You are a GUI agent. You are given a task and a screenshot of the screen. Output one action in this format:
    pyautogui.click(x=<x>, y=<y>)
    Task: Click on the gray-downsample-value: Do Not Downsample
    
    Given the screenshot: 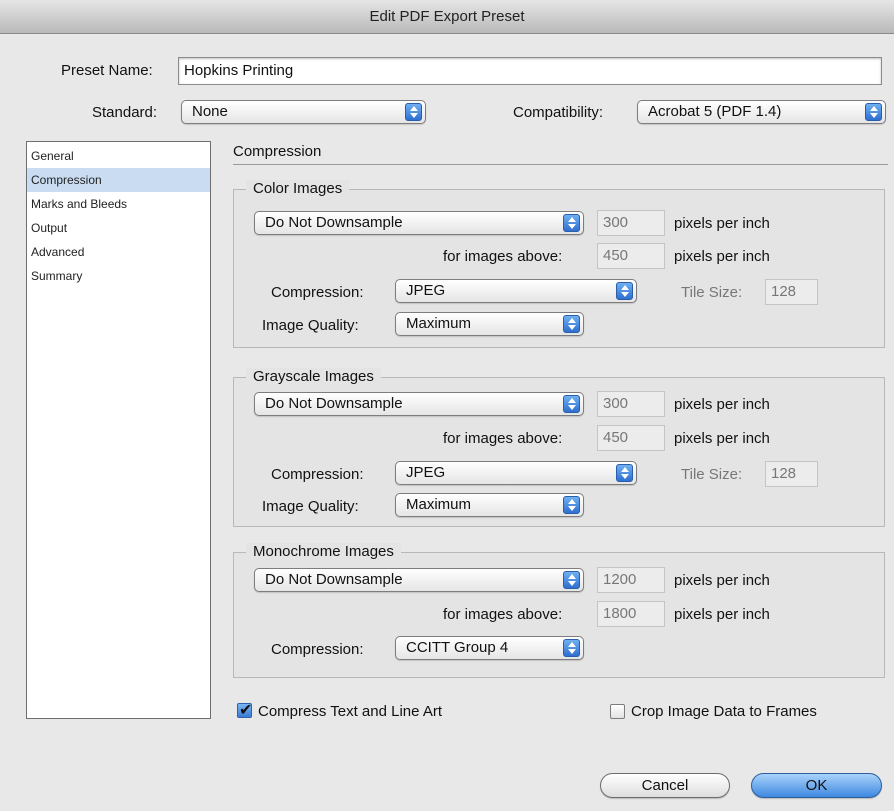 What is the action you would take?
    pyautogui.click(x=334, y=403)
    